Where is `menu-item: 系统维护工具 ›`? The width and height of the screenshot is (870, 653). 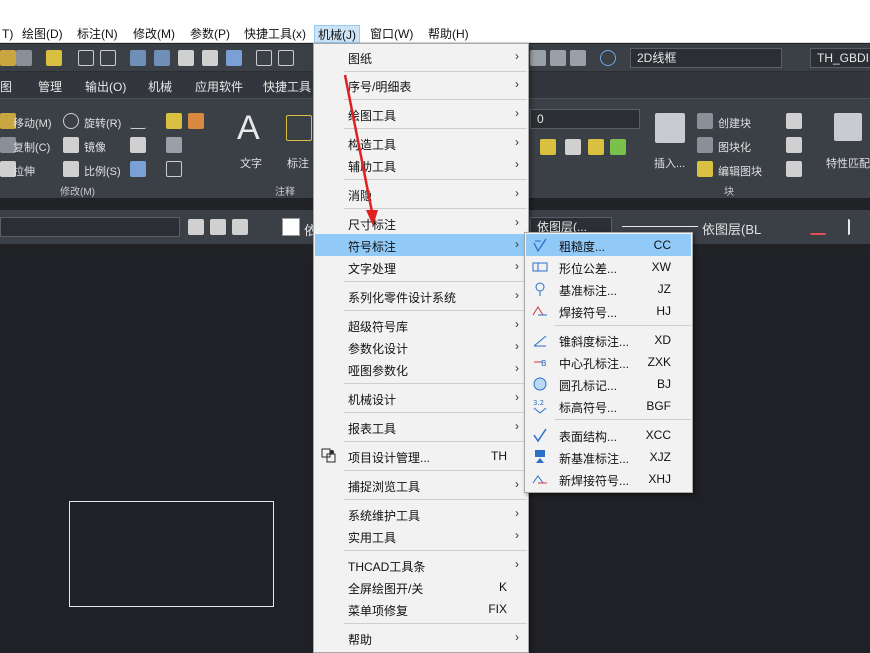 menu-item: 系统维护工具 › is located at coordinates (421, 514).